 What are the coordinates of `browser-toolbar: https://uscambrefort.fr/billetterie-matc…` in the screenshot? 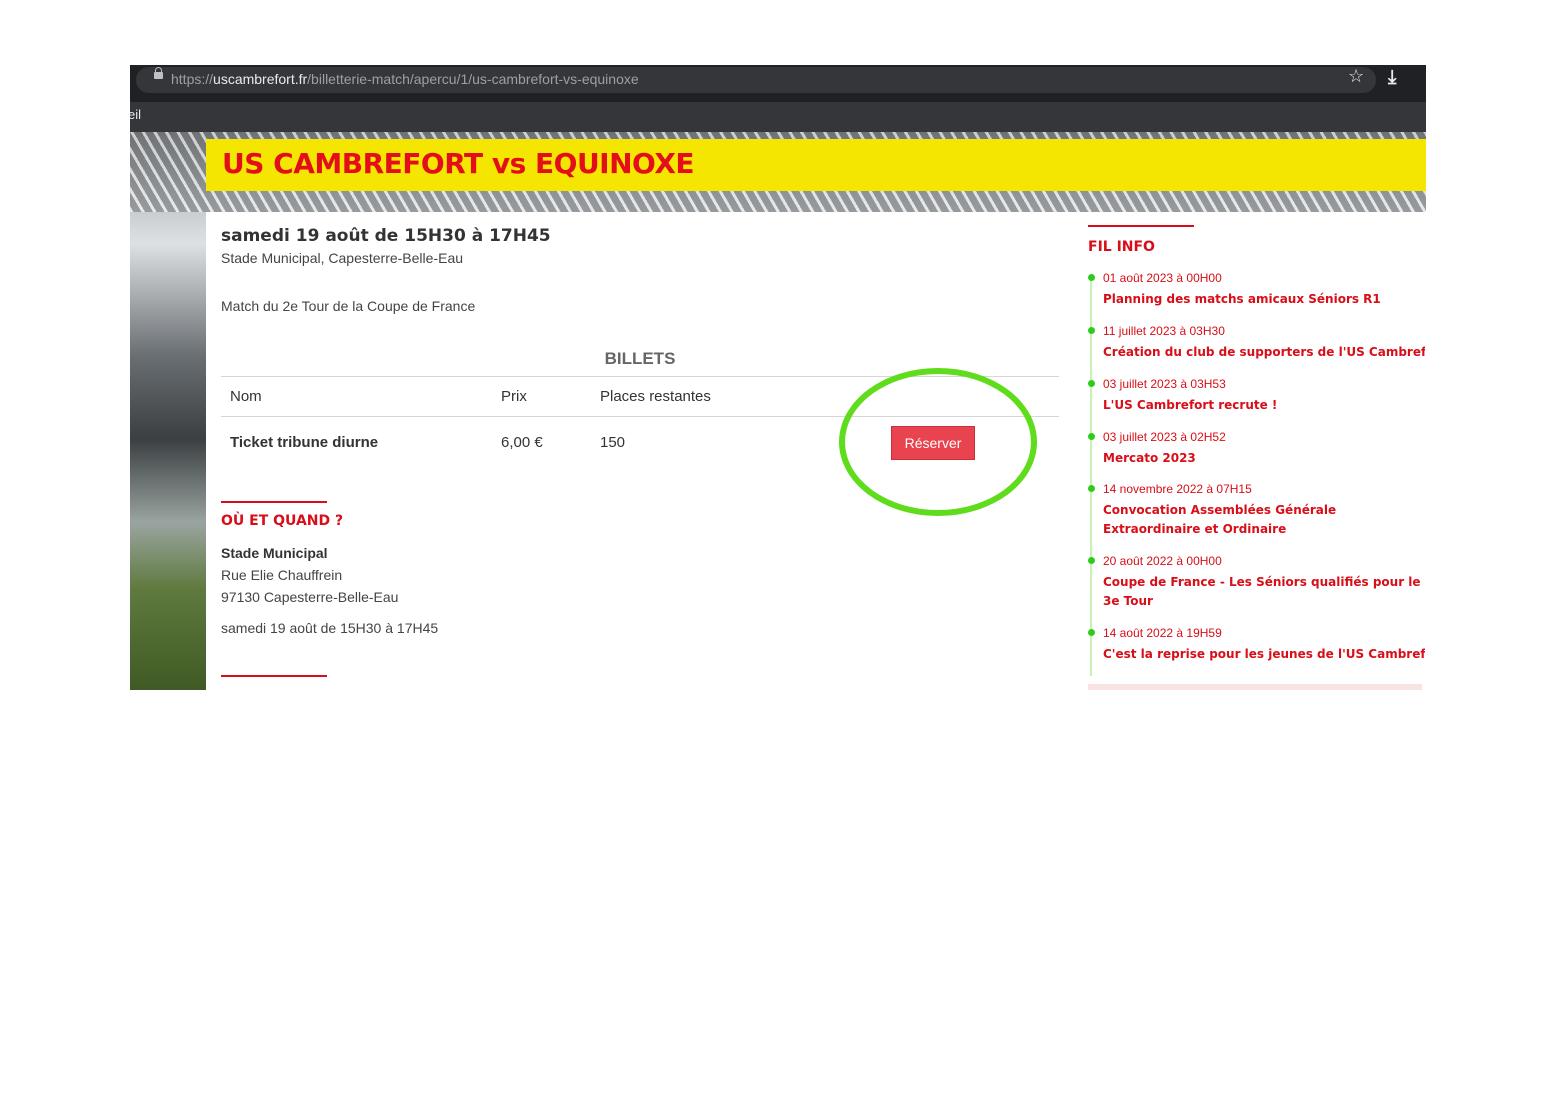 It's located at (778, 83).